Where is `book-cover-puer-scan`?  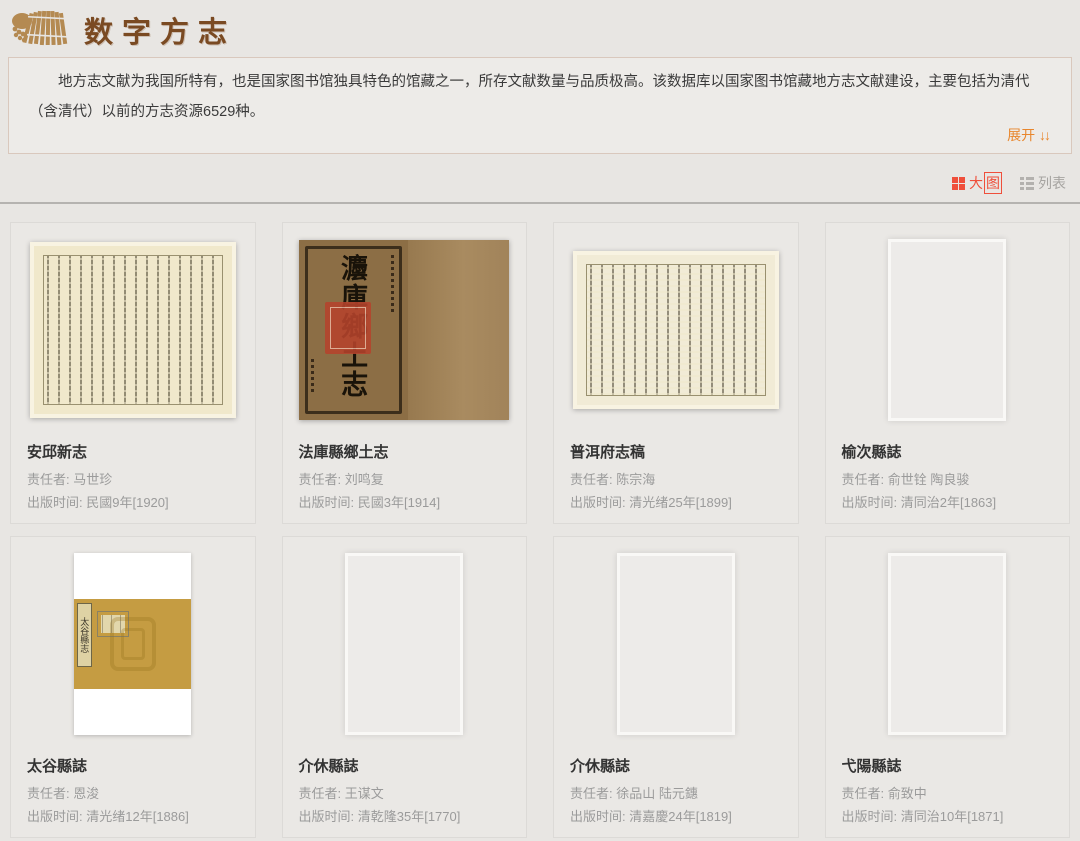 book-cover-puer-scan is located at coordinates (676, 326).